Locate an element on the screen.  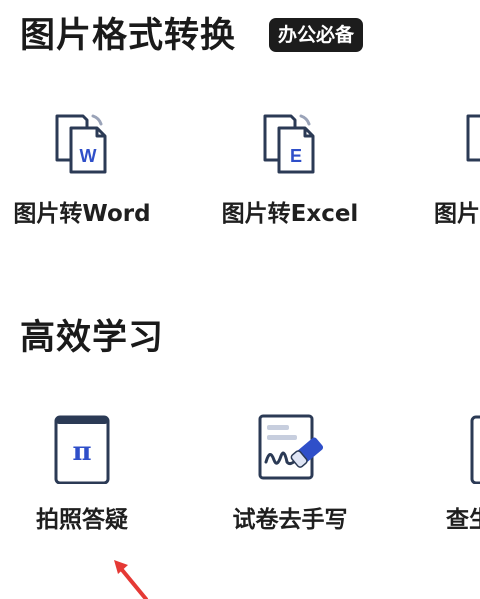
tool-remove-handwriting: 试卷去手写 is located at coordinates (290, 477).